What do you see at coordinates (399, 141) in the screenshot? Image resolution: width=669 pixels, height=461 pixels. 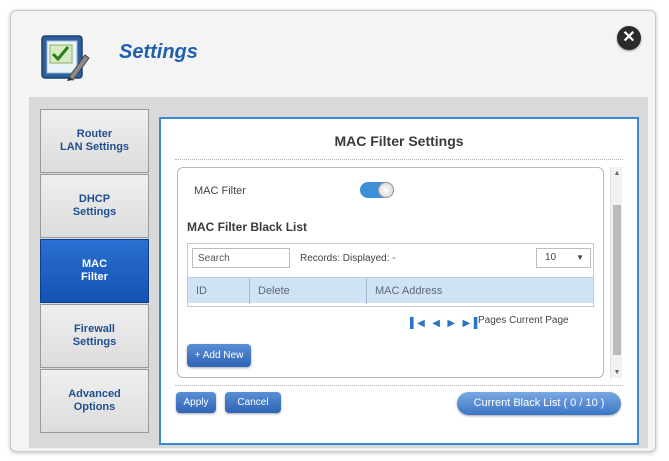 I see `panel-title: MAC Filter Settings` at bounding box center [399, 141].